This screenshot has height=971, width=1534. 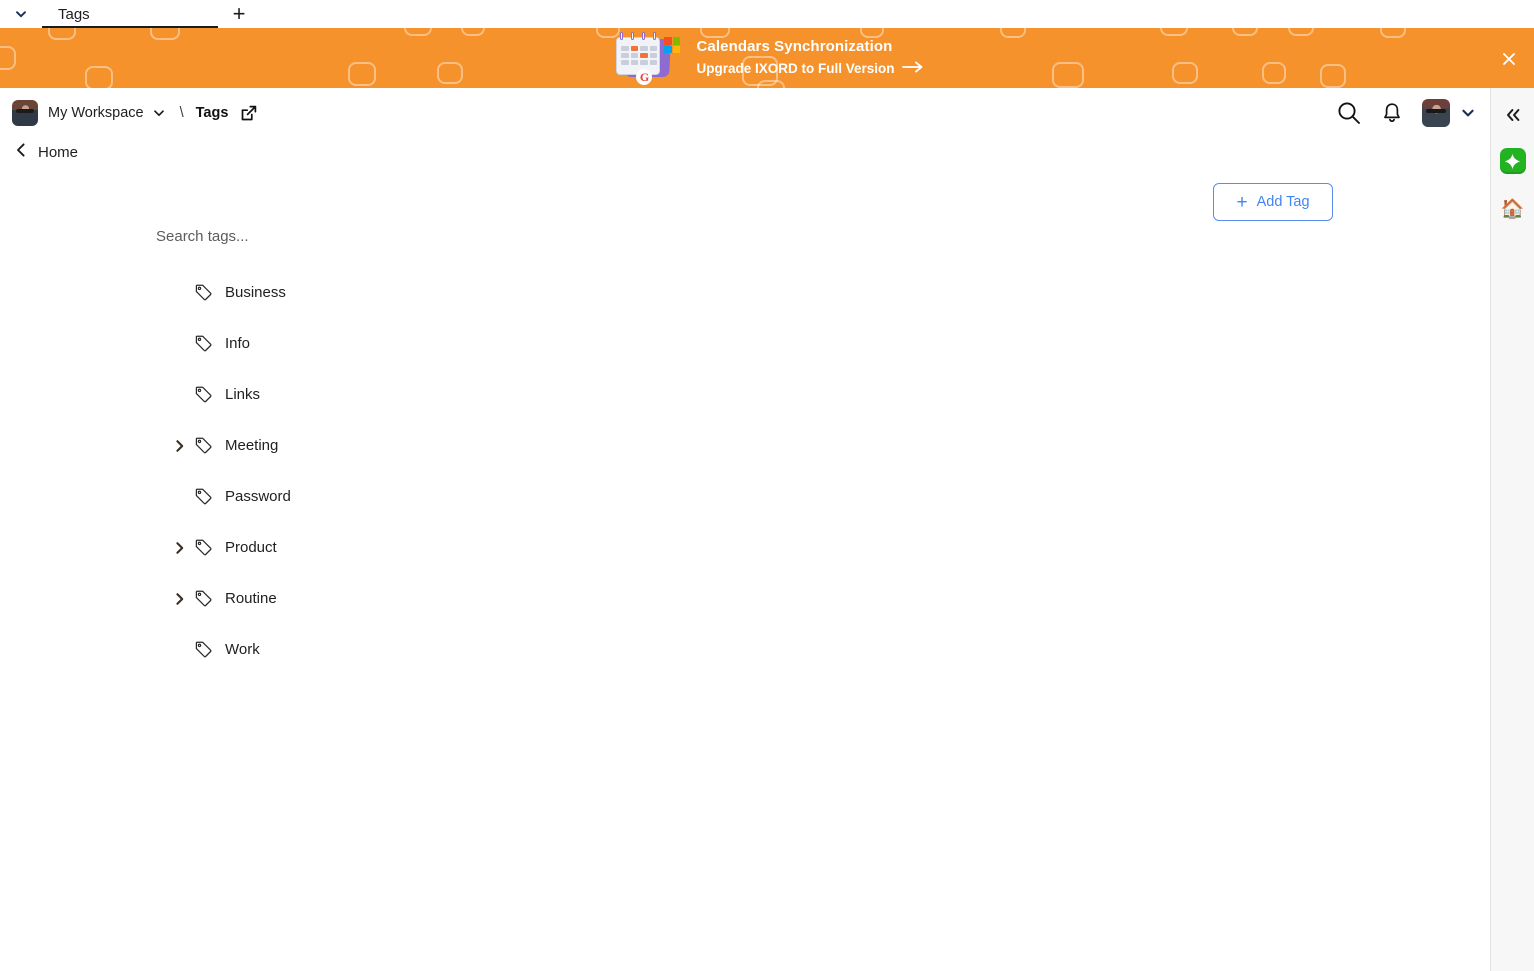 What do you see at coordinates (238, 343) in the screenshot?
I see `tag-label: Info` at bounding box center [238, 343].